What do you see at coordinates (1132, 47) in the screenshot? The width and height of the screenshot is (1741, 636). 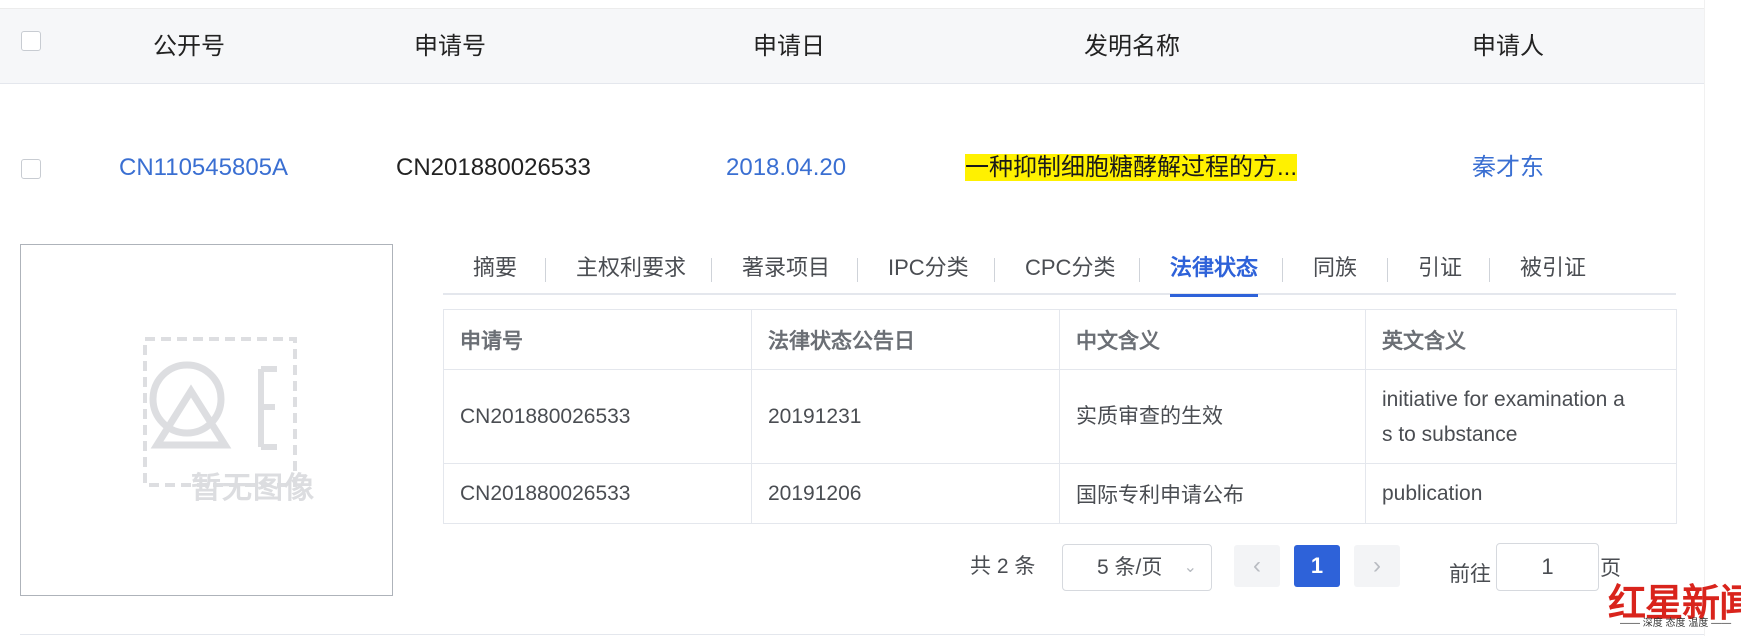 I see `column-header-title: 发明名称` at bounding box center [1132, 47].